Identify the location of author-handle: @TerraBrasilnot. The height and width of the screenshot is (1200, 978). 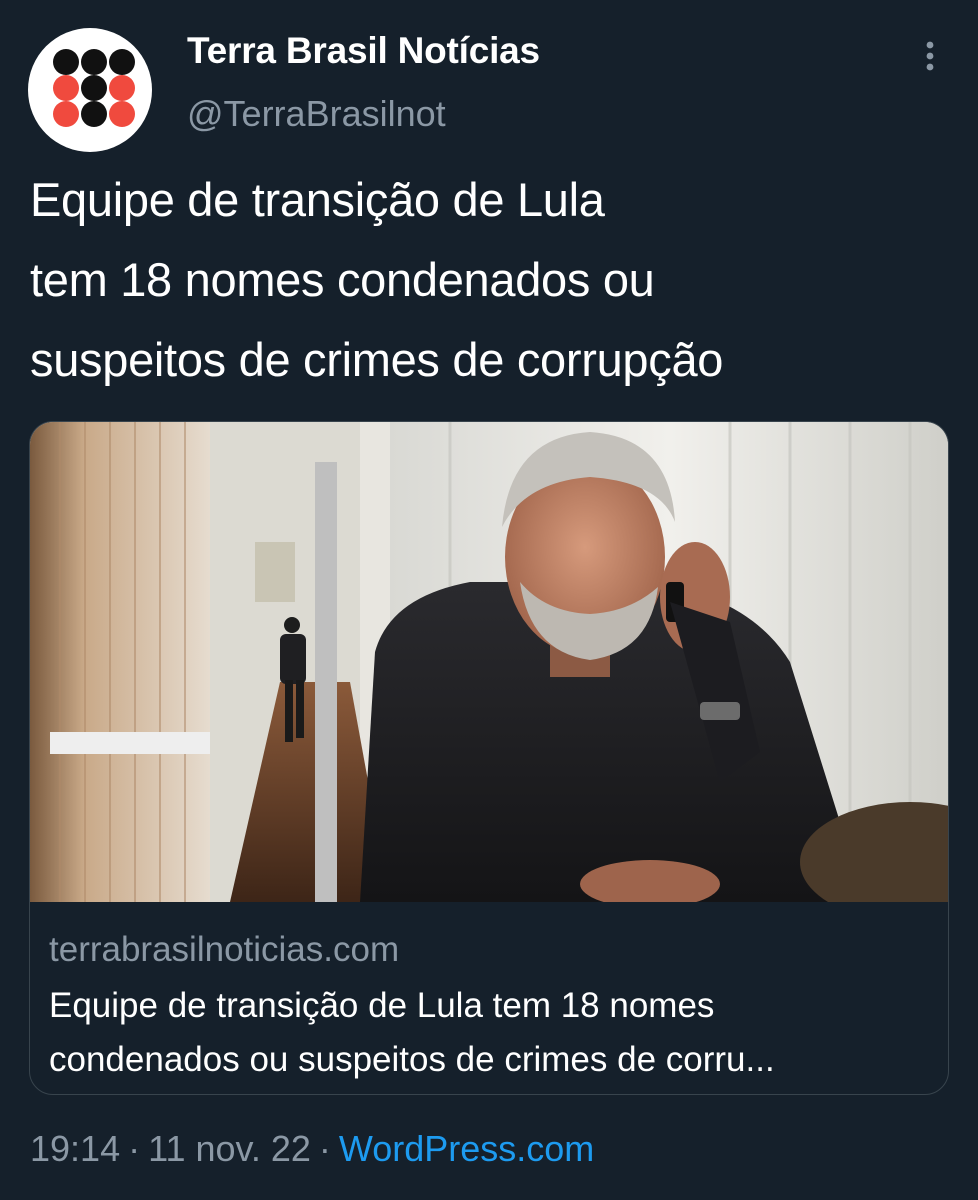
(316, 114).